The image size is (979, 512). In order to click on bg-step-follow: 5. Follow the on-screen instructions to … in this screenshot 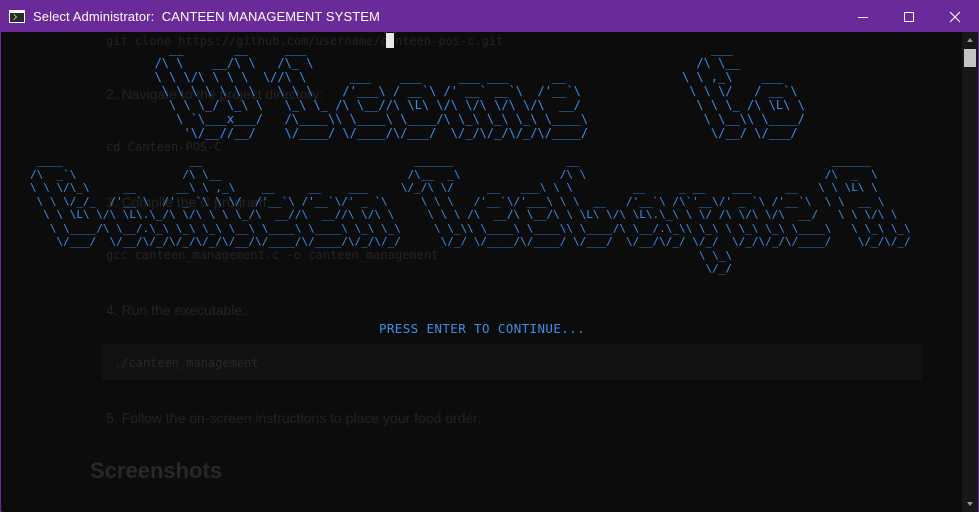, I will do `click(294, 418)`.